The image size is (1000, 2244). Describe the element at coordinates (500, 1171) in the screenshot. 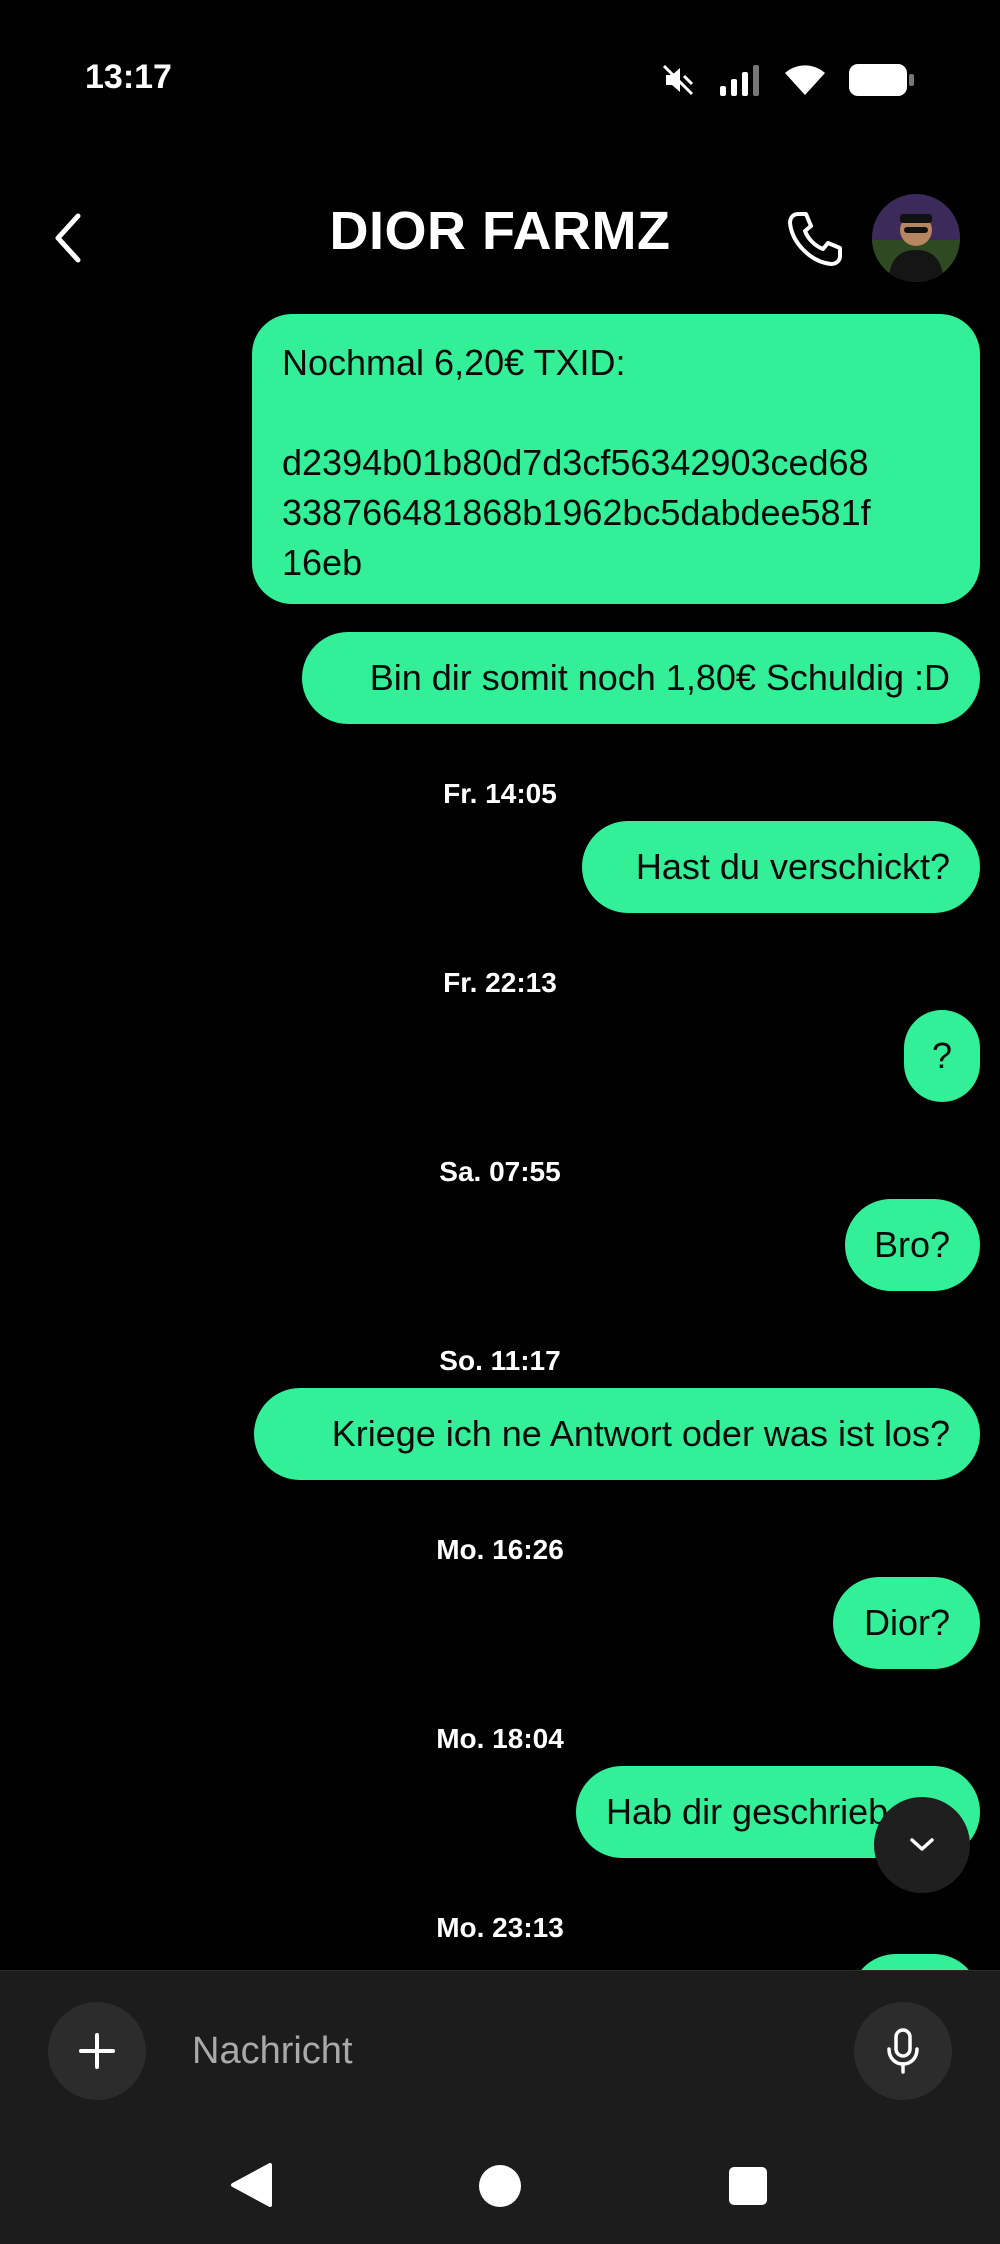

I see `timestamp: Sa. 07:55` at that location.